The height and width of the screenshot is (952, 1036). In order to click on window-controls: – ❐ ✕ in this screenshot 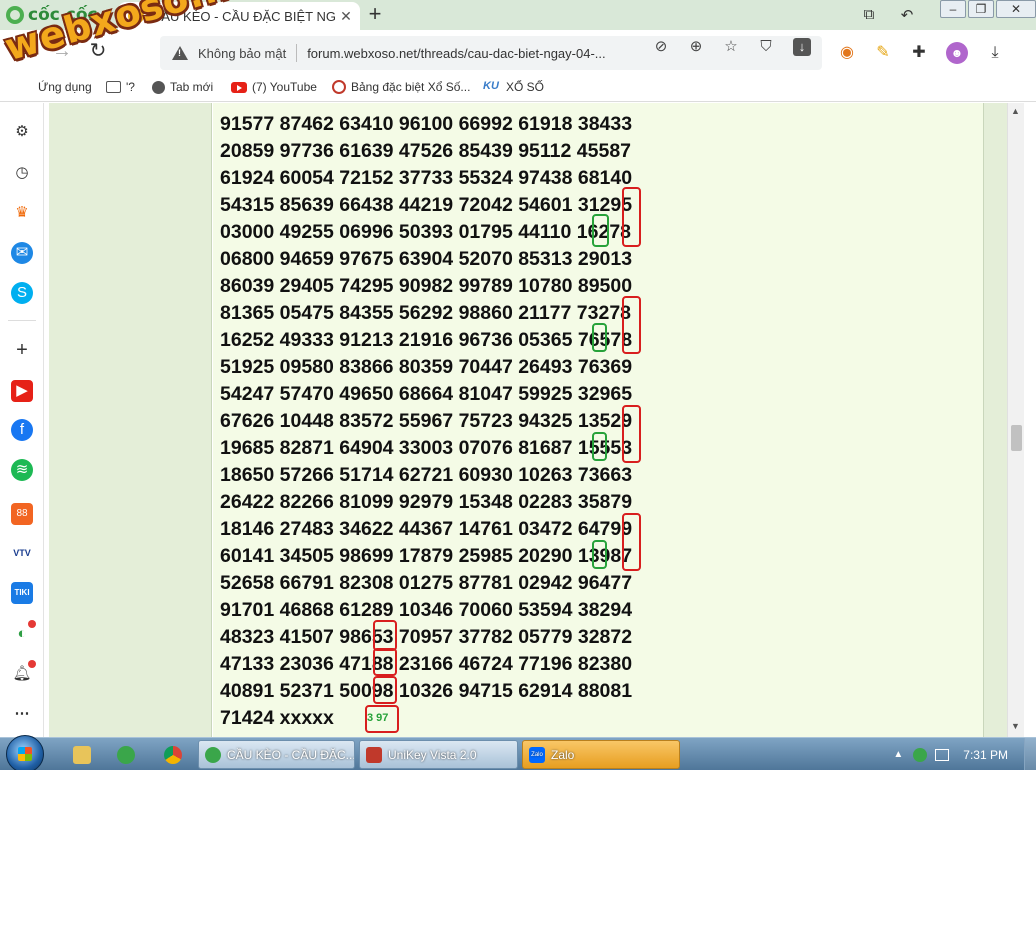, I will do `click(987, 10)`.